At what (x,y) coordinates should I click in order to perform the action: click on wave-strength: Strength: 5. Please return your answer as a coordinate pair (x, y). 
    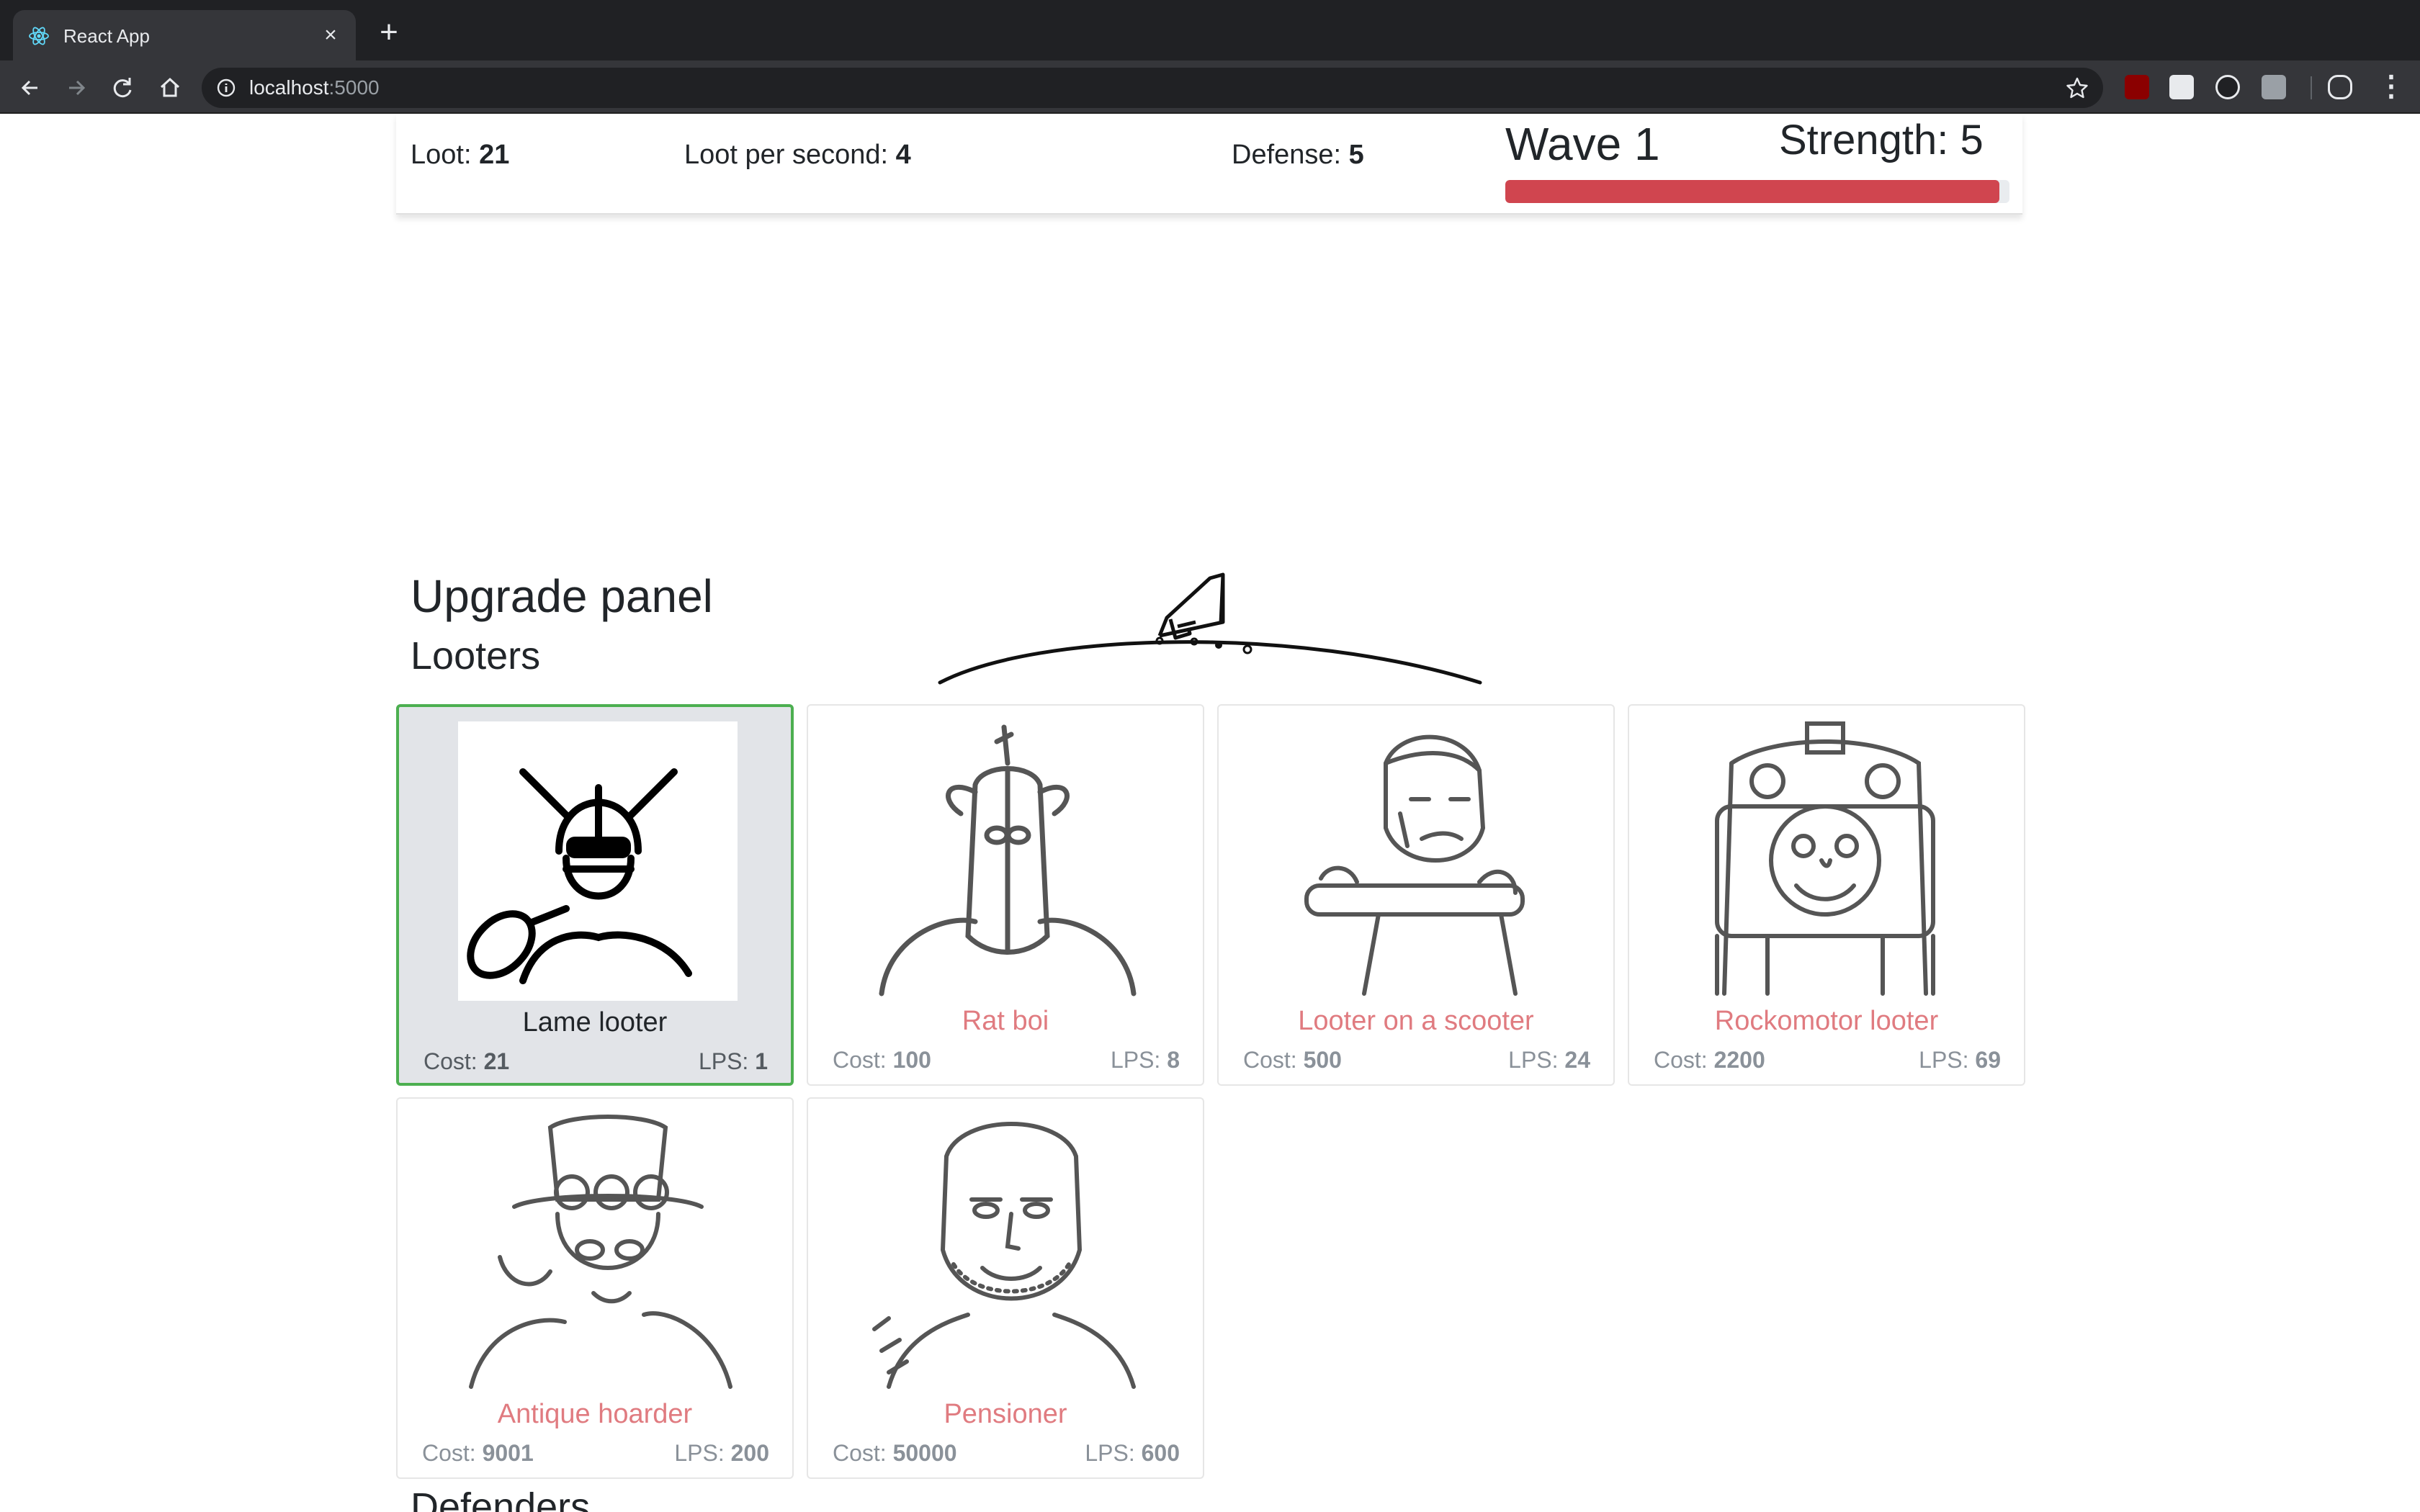
    Looking at the image, I should click on (1881, 140).